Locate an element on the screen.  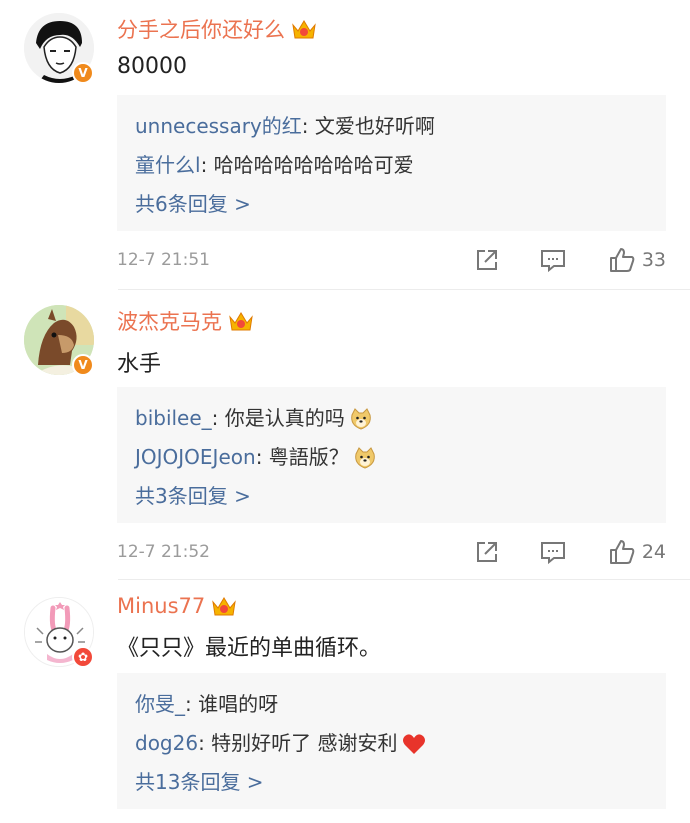
reply-line: 你旻_ : 谁唱的呀 is located at coordinates (391, 704).